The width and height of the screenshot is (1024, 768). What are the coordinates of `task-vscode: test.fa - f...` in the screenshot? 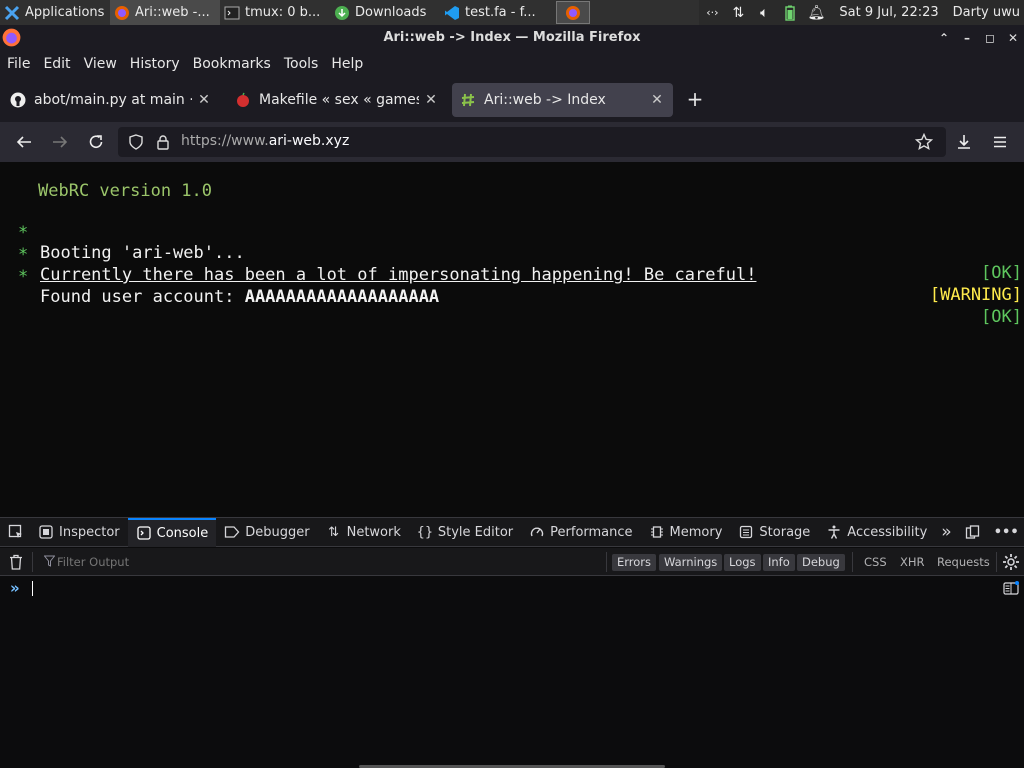 It's located at (495, 12).